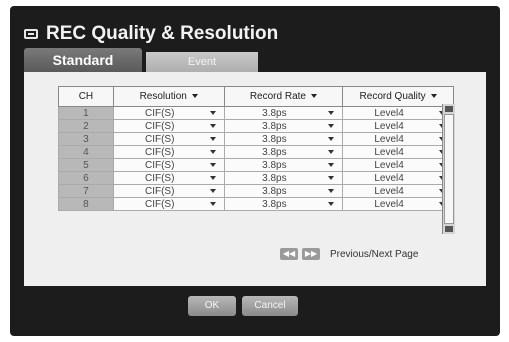  I want to click on page-title: REC Quality & Resolution, so click(162, 33).